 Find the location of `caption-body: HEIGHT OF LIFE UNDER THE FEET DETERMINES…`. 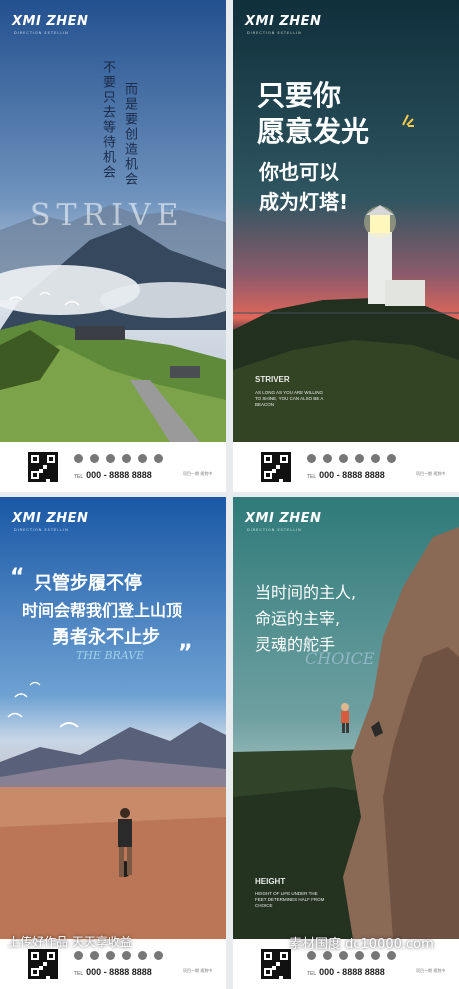

caption-body: HEIGHT OF LIFE UNDER THE FEET DETERMINES… is located at coordinates (290, 899).